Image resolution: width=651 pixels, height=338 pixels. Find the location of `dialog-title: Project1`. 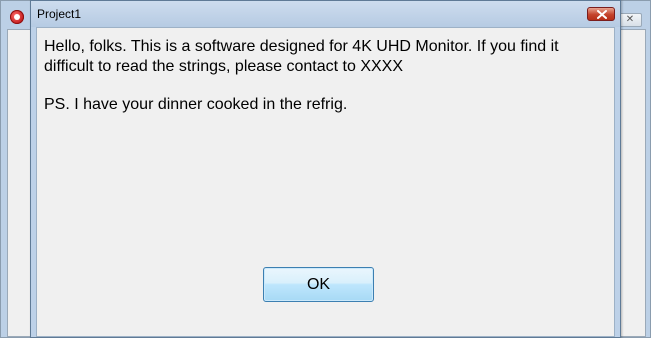

dialog-title: Project1 is located at coordinates (59, 14).